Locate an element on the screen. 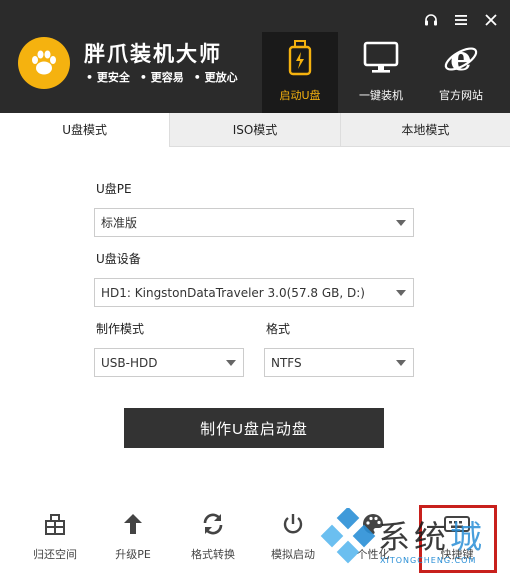 The image size is (510, 581). watermark-url: XITONGCHENG.COM is located at coordinates (428, 560).